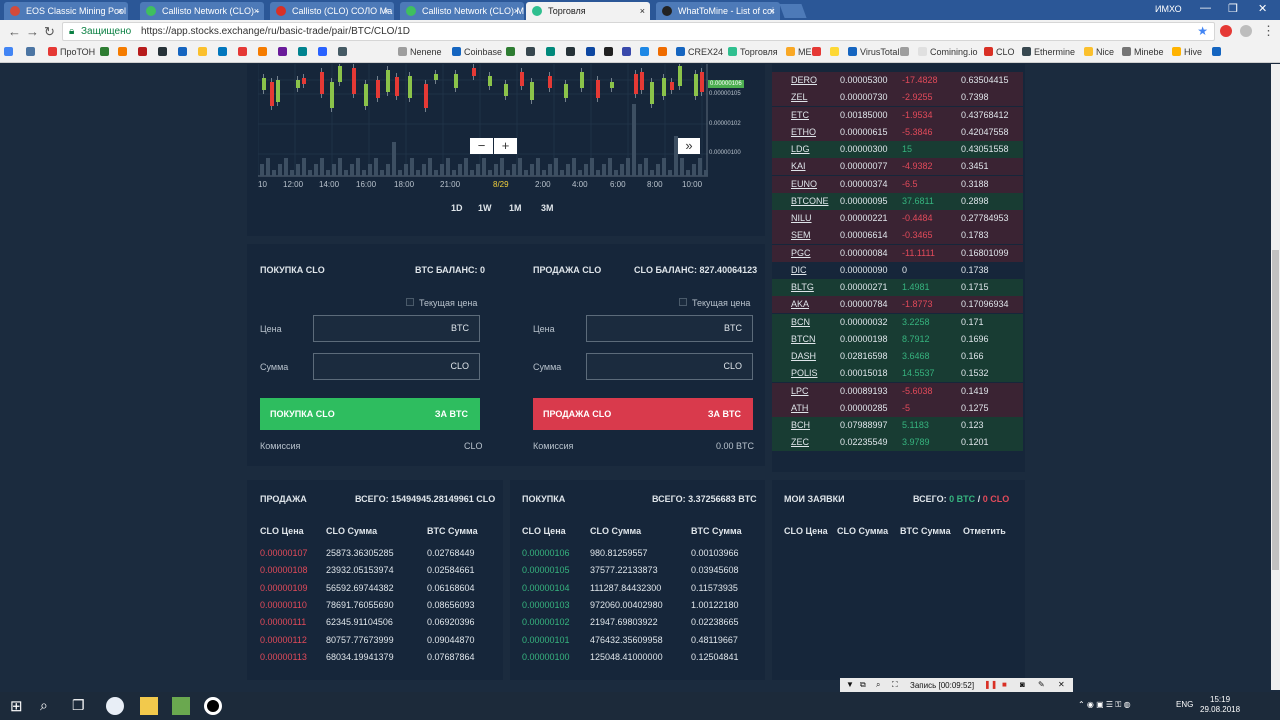  Describe the element at coordinates (897, 98) in the screenshot. I see `market-row: ZEL 0.00000730 -2.9255 0.7398` at that location.